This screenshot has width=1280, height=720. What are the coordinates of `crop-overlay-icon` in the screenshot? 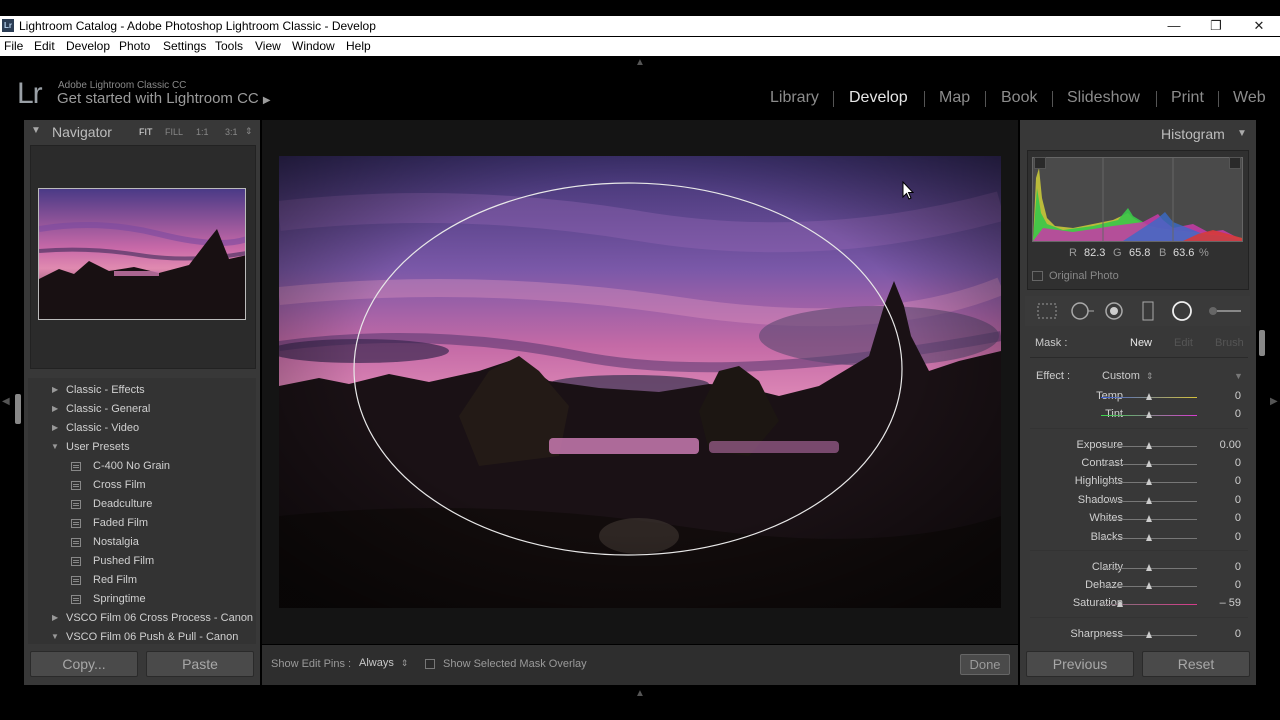 It's located at (1047, 311).